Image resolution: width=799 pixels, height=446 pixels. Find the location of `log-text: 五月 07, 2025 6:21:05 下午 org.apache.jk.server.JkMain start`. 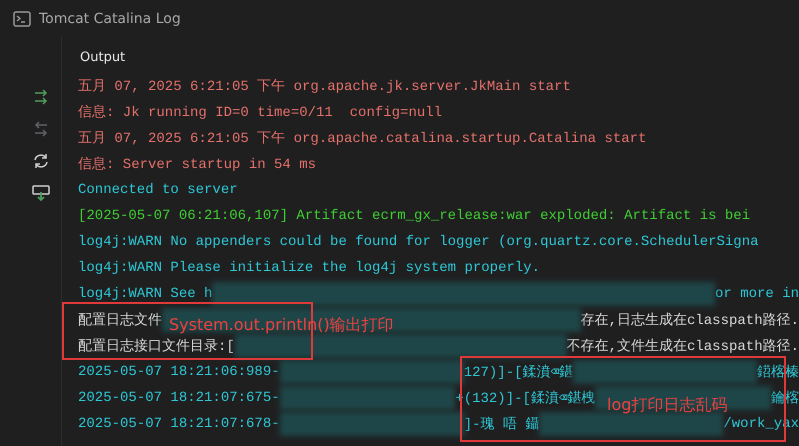

log-text: 五月 07, 2025 6:21:05 下午 org.apache.jk.server.JkMain start is located at coordinates (324, 86).